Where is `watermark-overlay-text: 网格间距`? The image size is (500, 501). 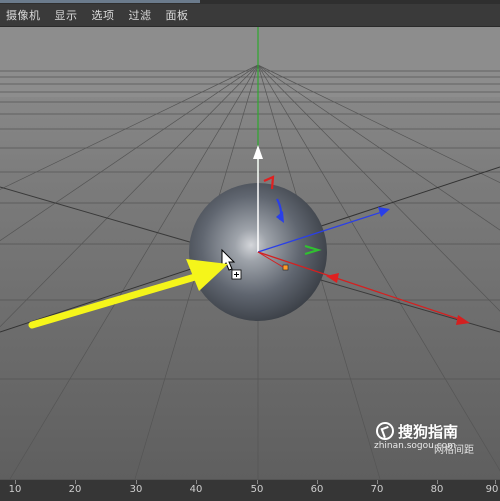 watermark-overlay-text: 网格间距 is located at coordinates (454, 450).